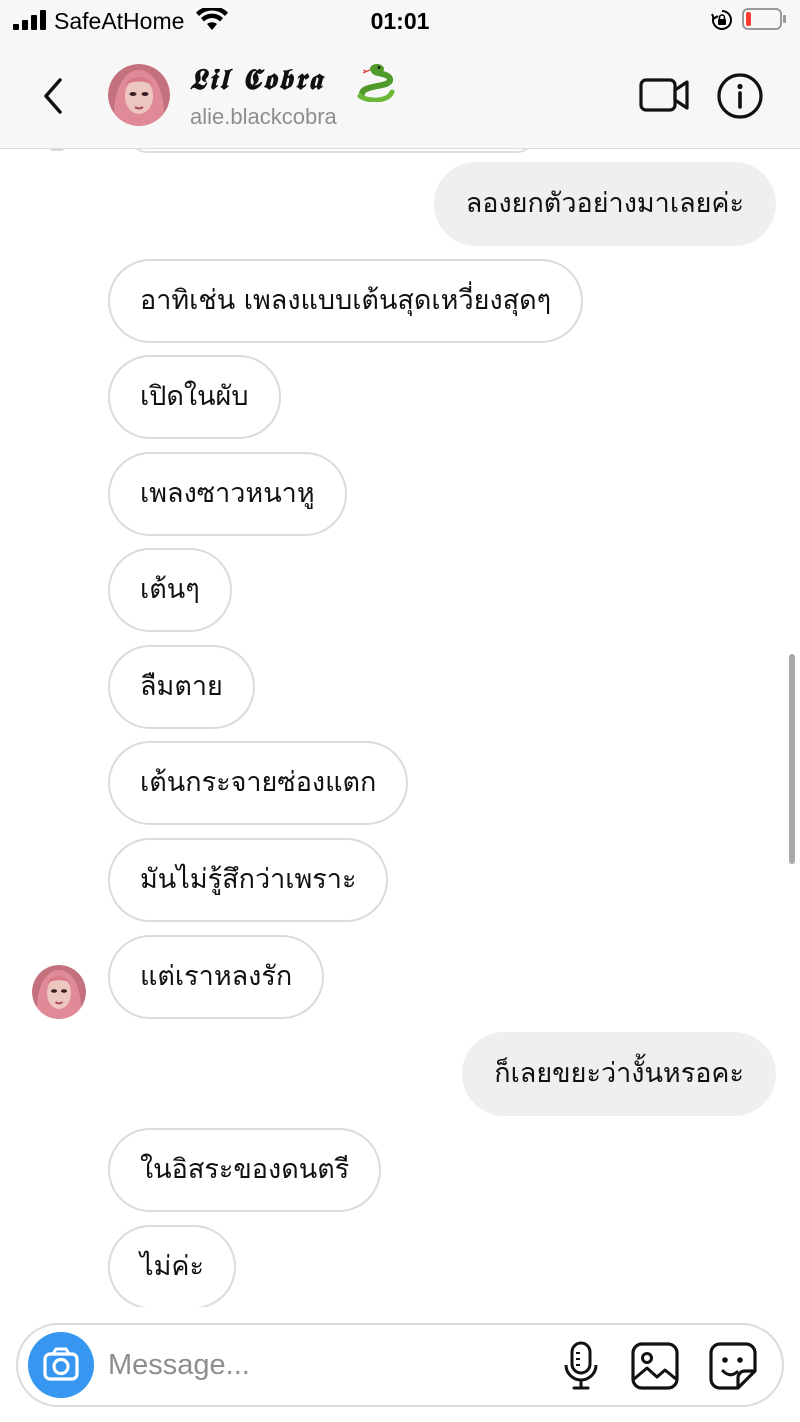 This screenshot has width=800, height=1422. I want to click on microphone-button, so click(581, 1366).